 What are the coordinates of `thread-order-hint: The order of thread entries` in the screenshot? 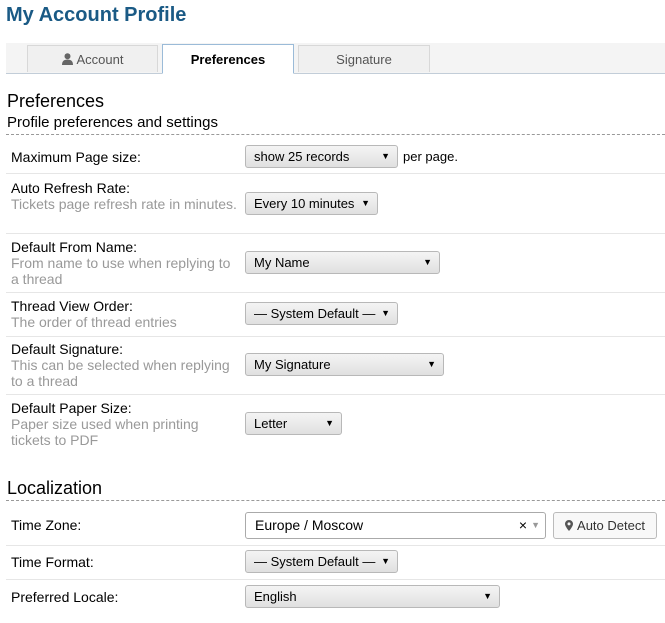 It's located at (94, 322).